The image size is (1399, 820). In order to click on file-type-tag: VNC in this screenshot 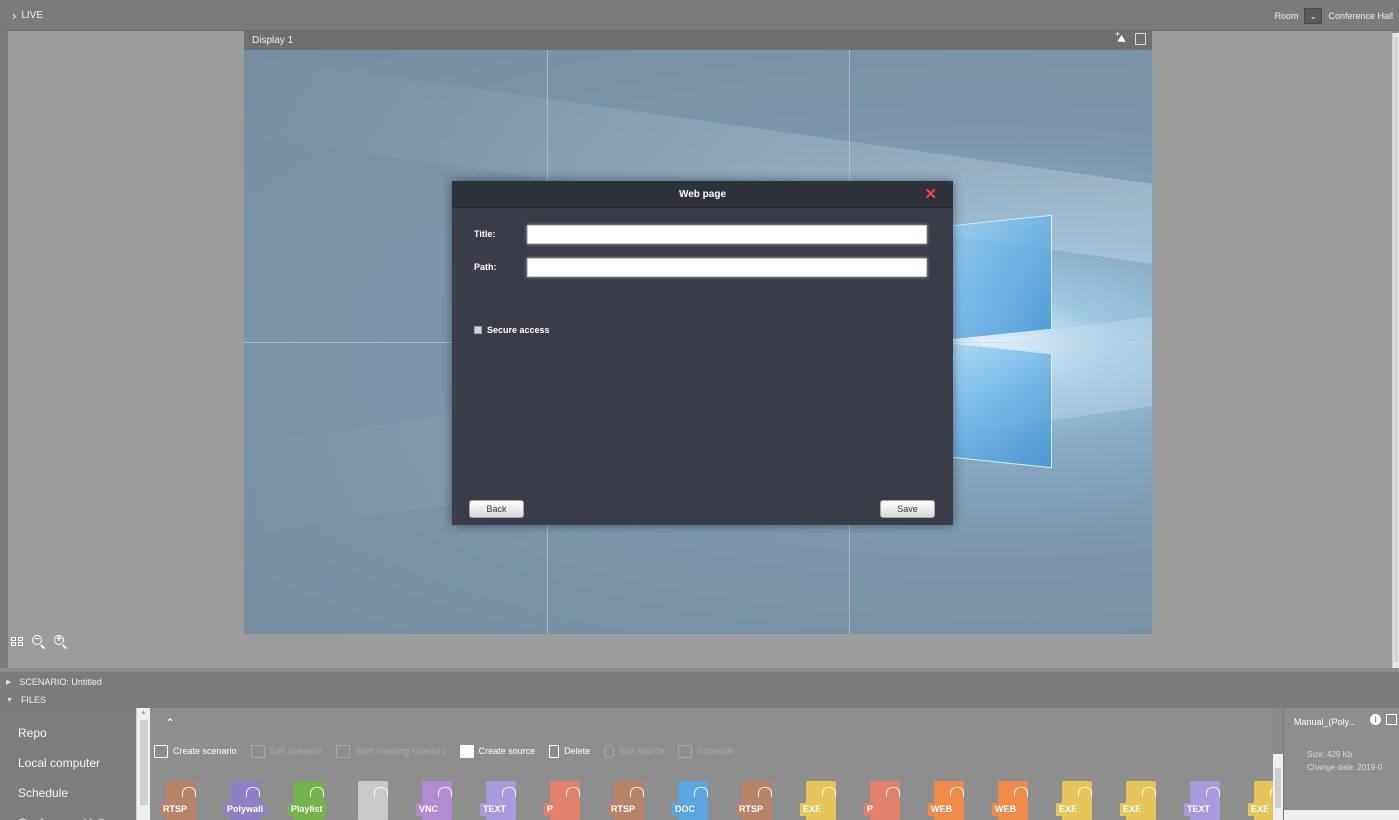, I will do `click(429, 809)`.